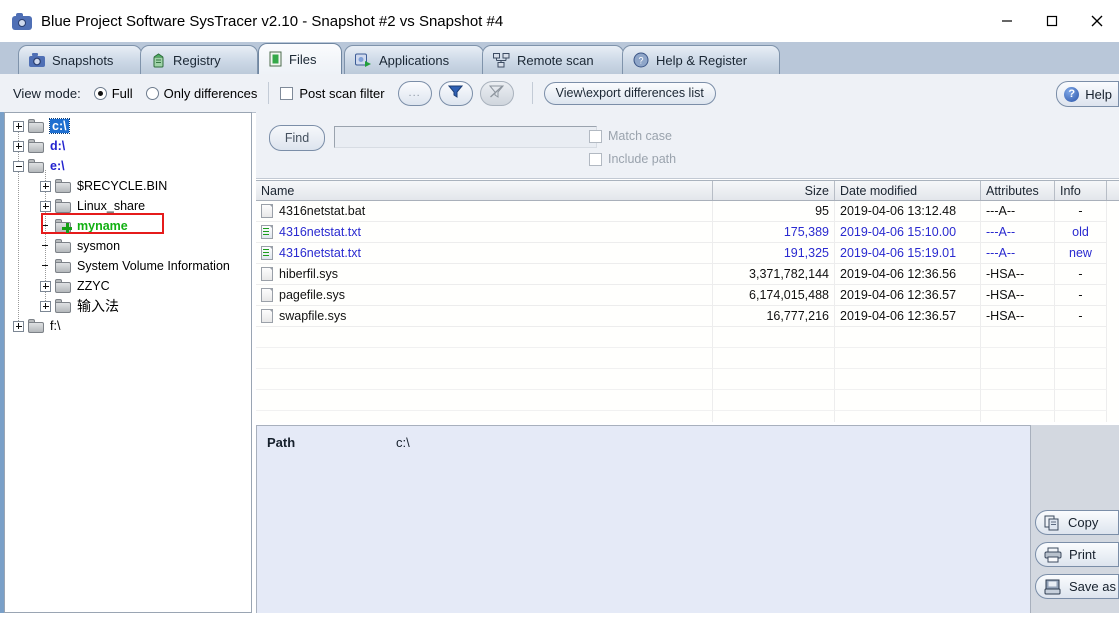 Image resolution: width=1119 pixels, height=625 pixels. I want to click on tree-item-linux-share: Linux_share, so click(128, 206).